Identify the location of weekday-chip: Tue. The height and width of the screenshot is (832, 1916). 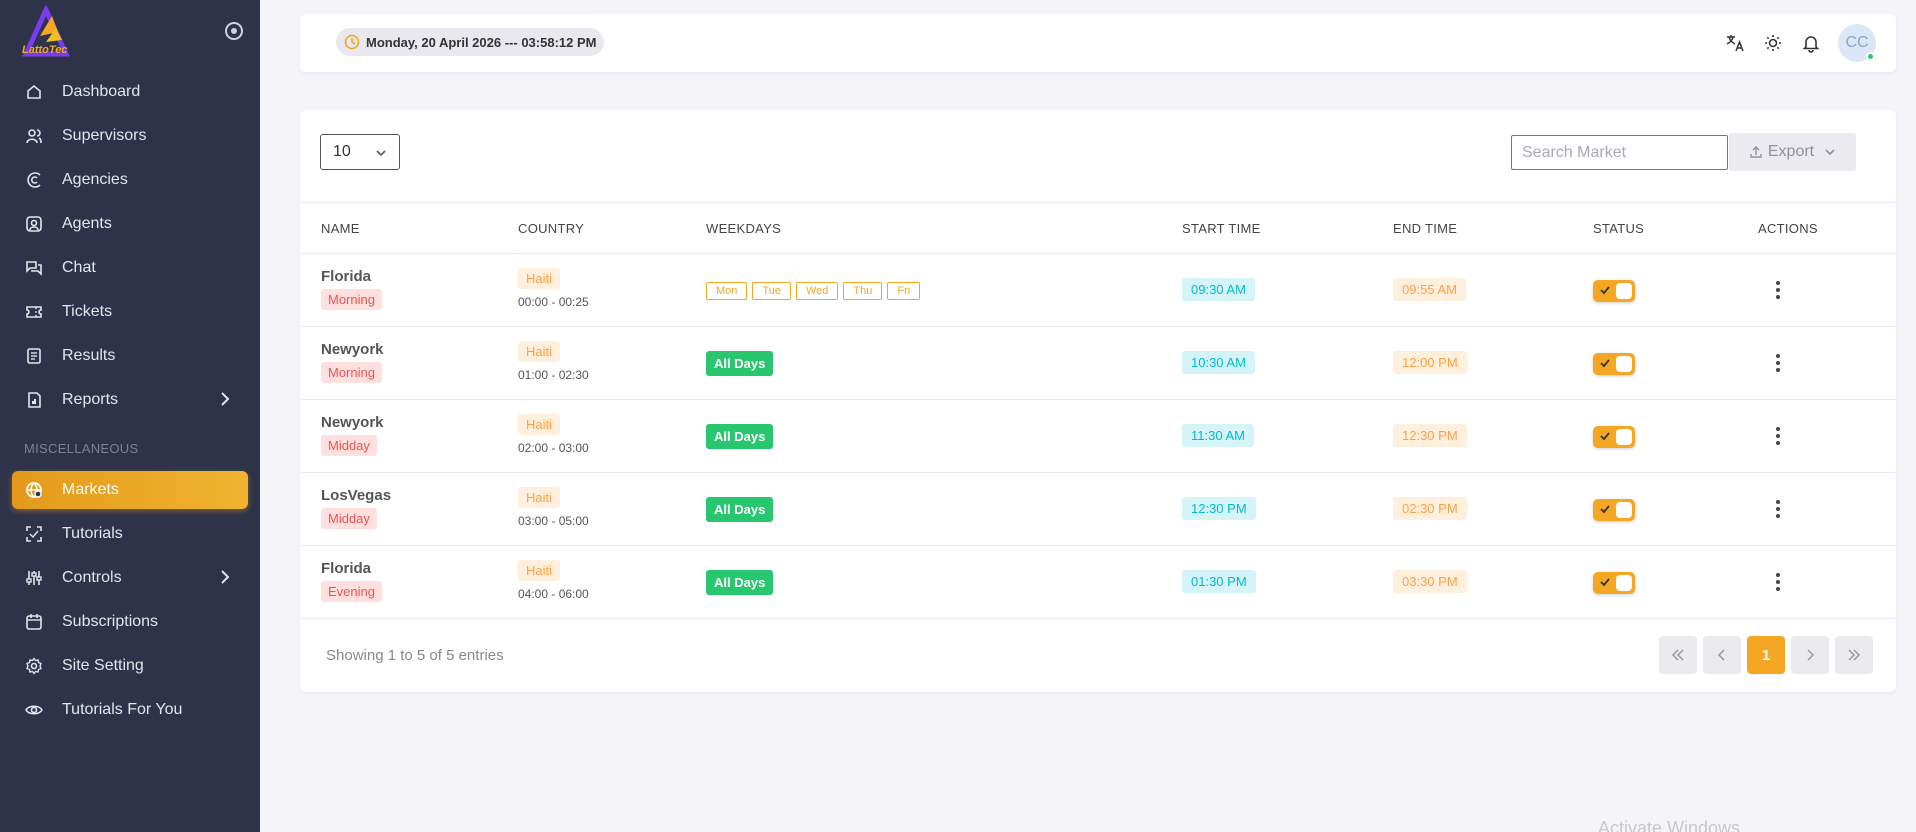
(771, 291).